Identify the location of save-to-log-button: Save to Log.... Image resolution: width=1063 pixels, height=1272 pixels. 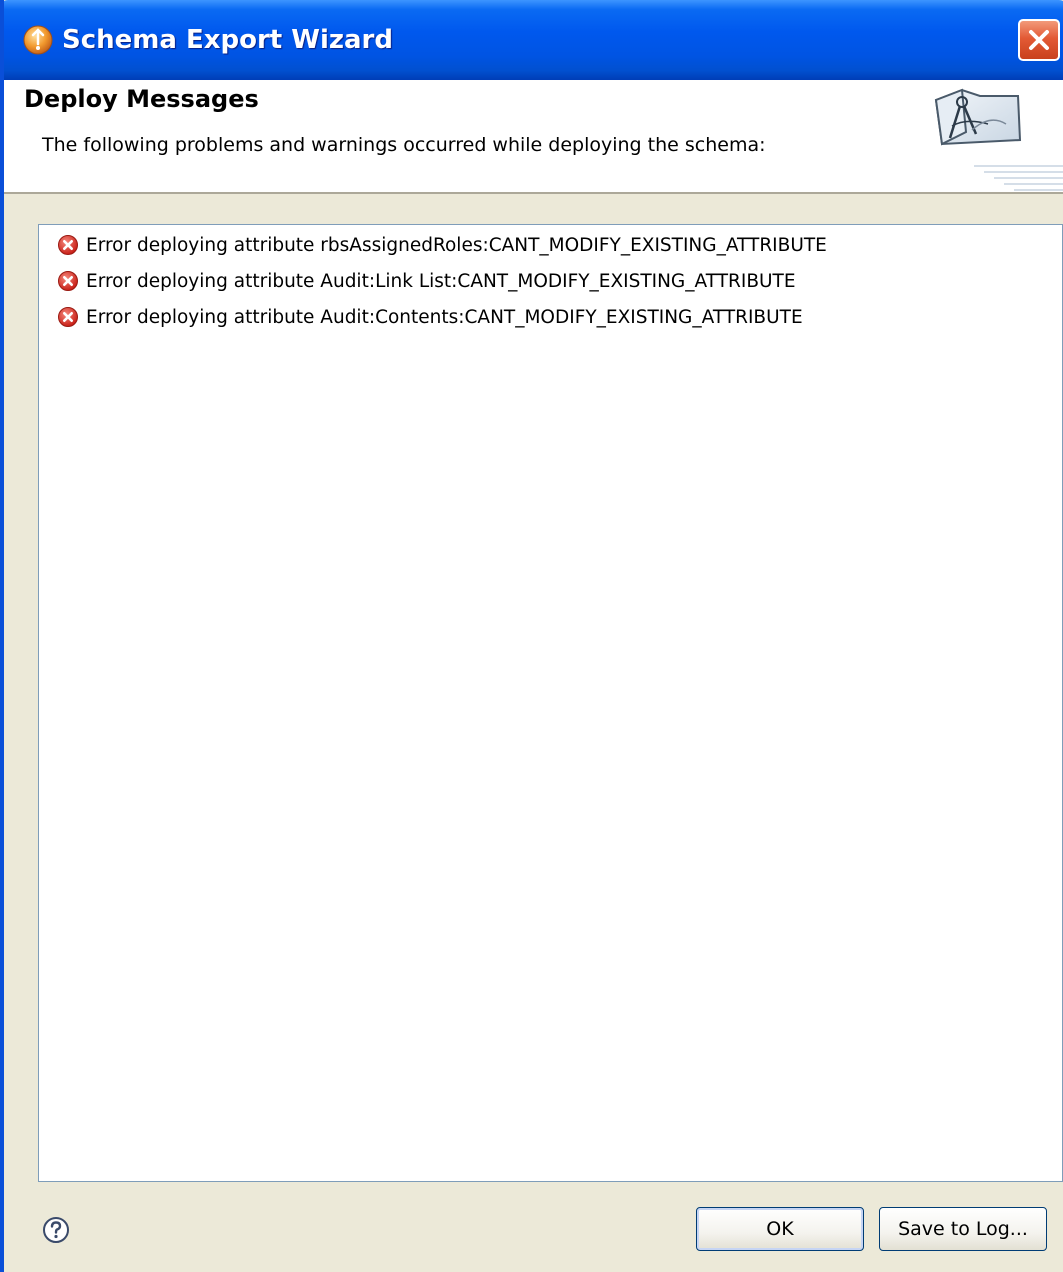
(963, 1229).